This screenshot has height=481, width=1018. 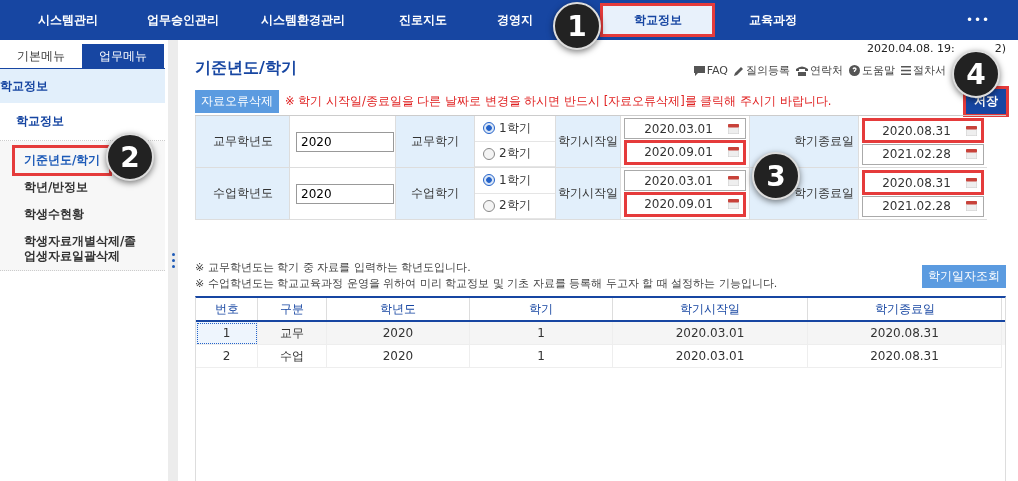 I want to click on table-row: 2 수업 2020 1 2020.03.01 2020.08.31, so click(x=600, y=356).